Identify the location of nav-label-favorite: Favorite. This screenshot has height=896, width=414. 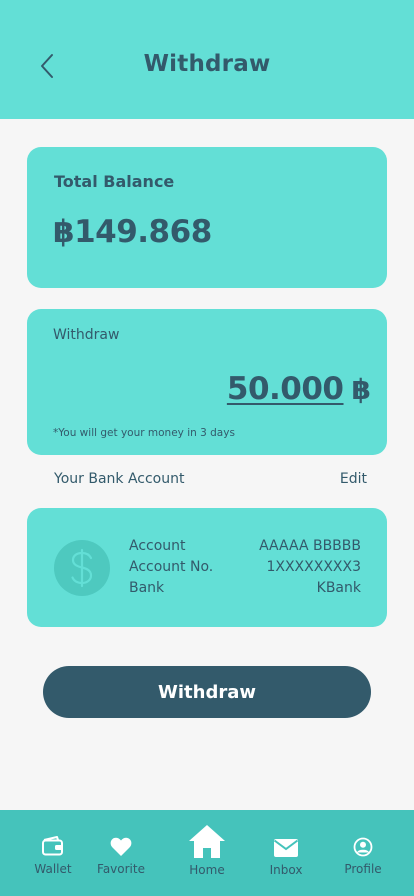
(121, 869).